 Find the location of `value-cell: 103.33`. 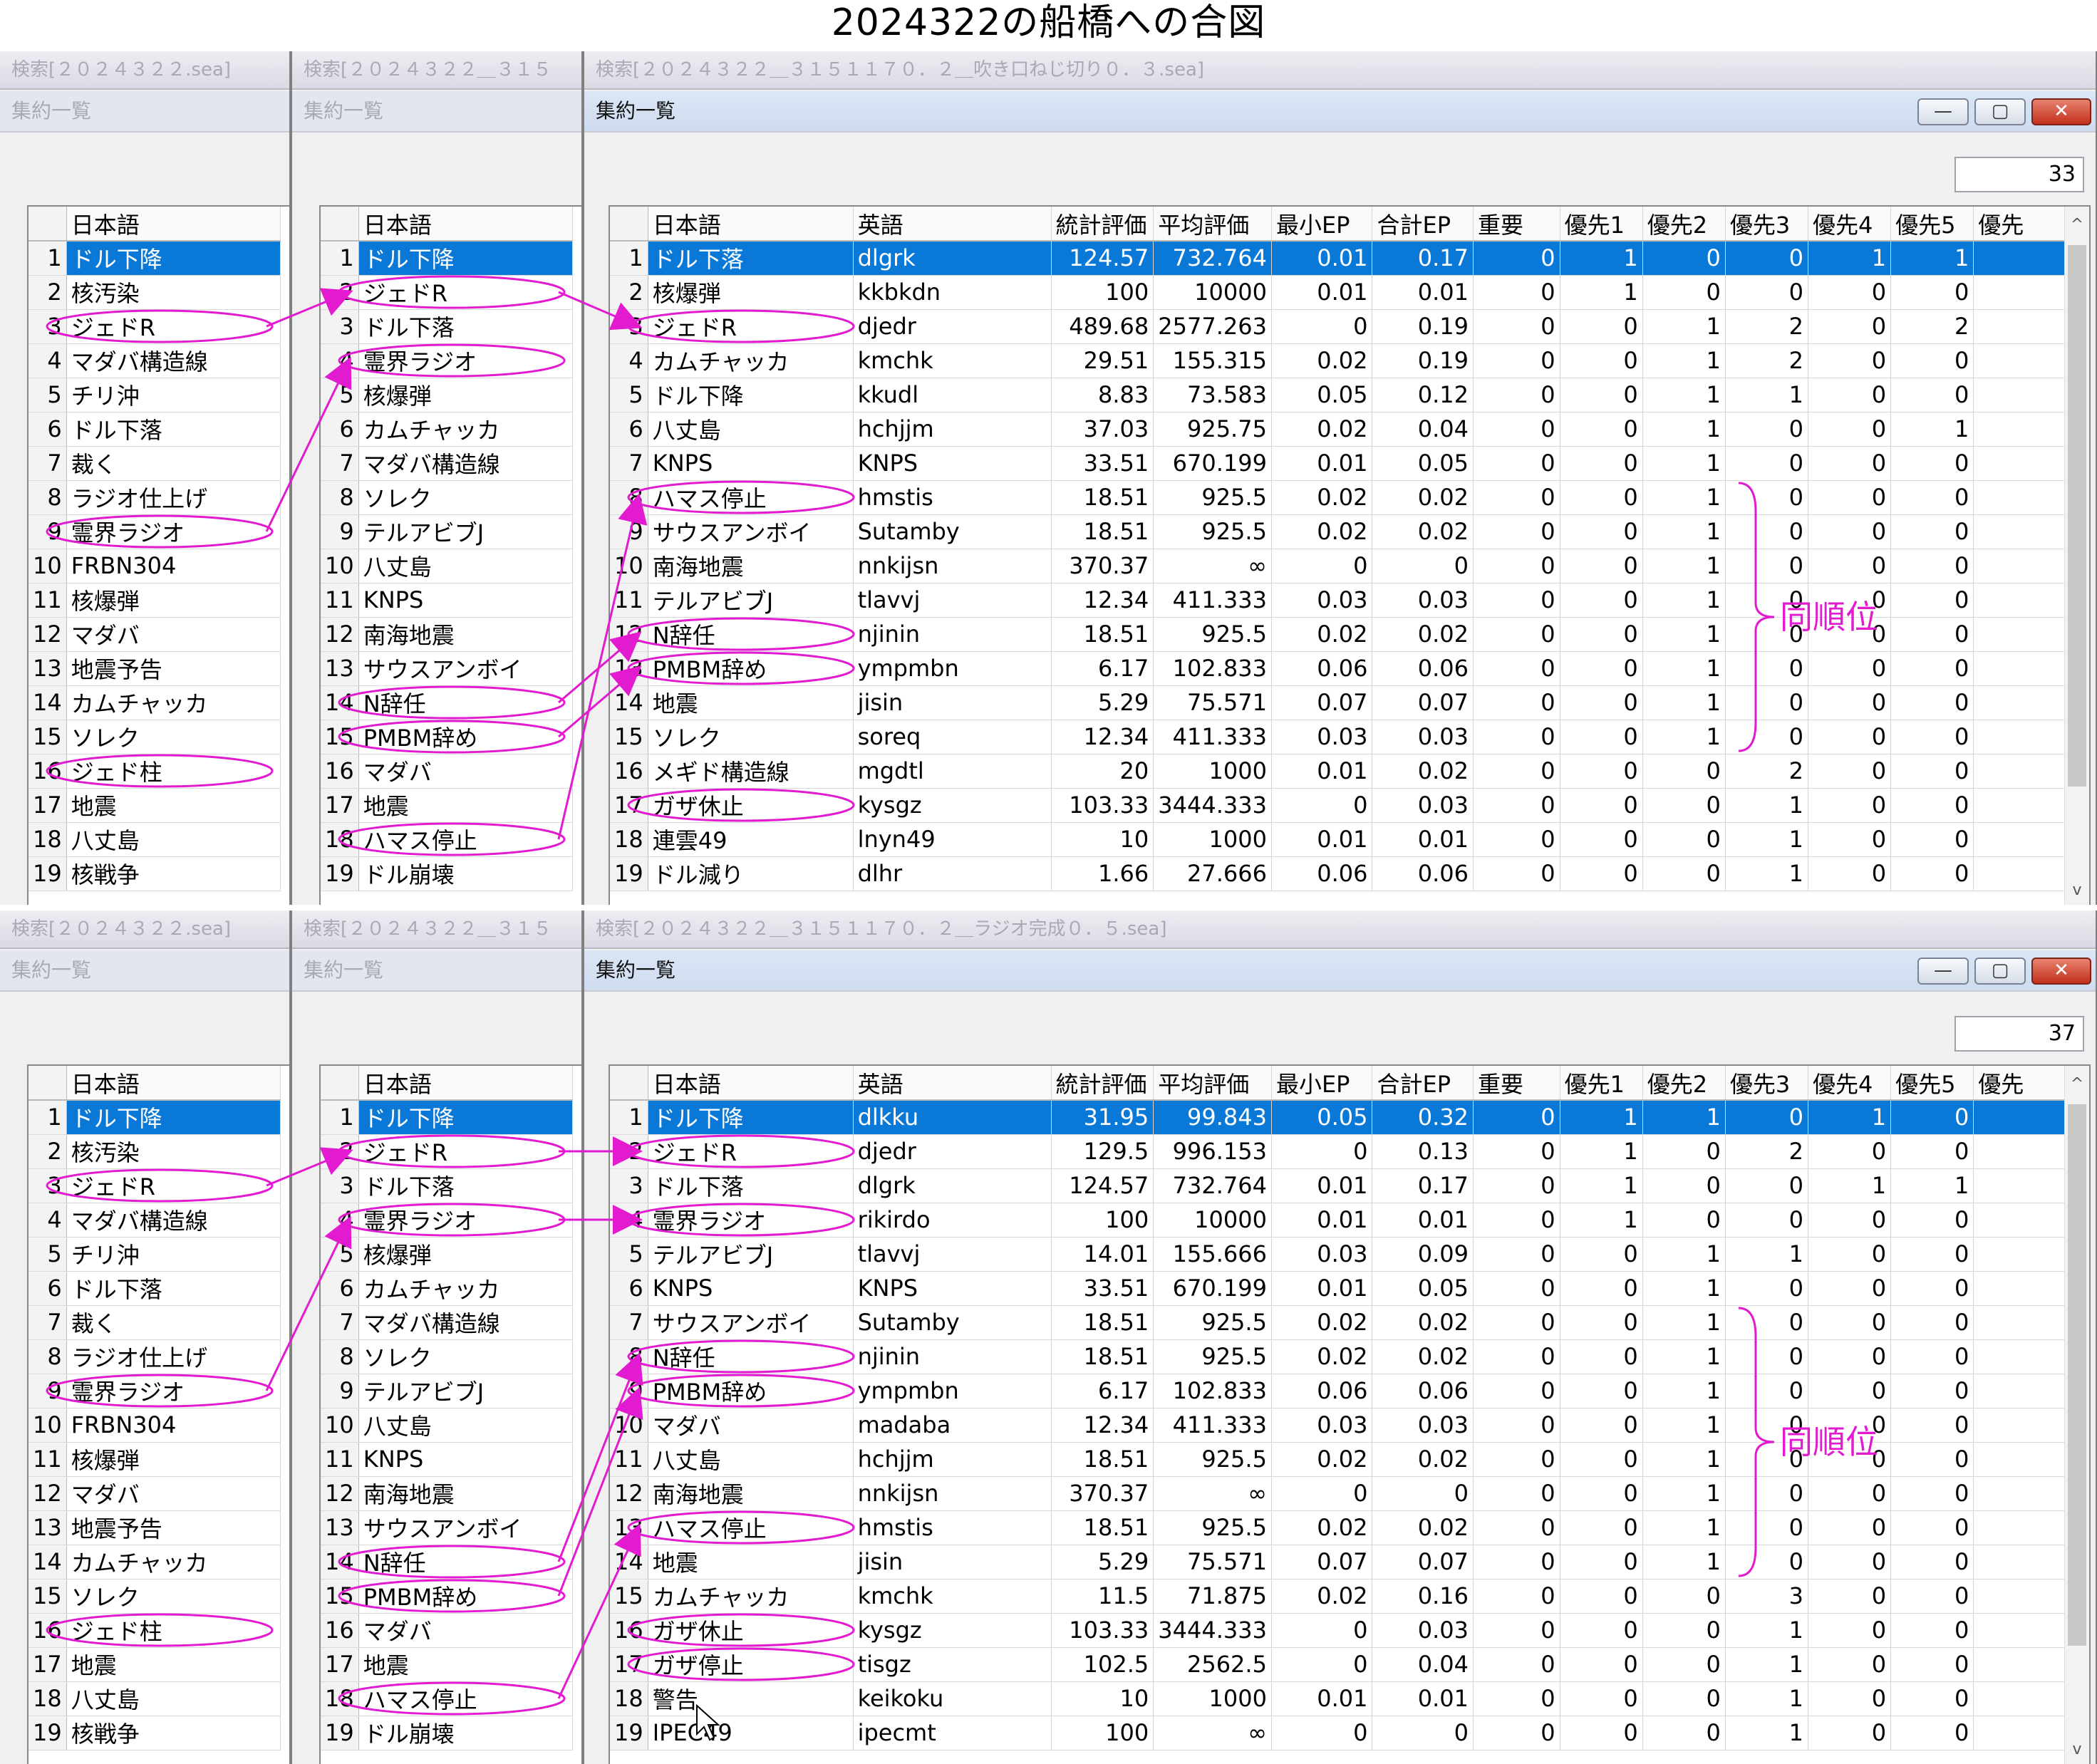

value-cell: 103.33 is located at coordinates (1102, 1630).